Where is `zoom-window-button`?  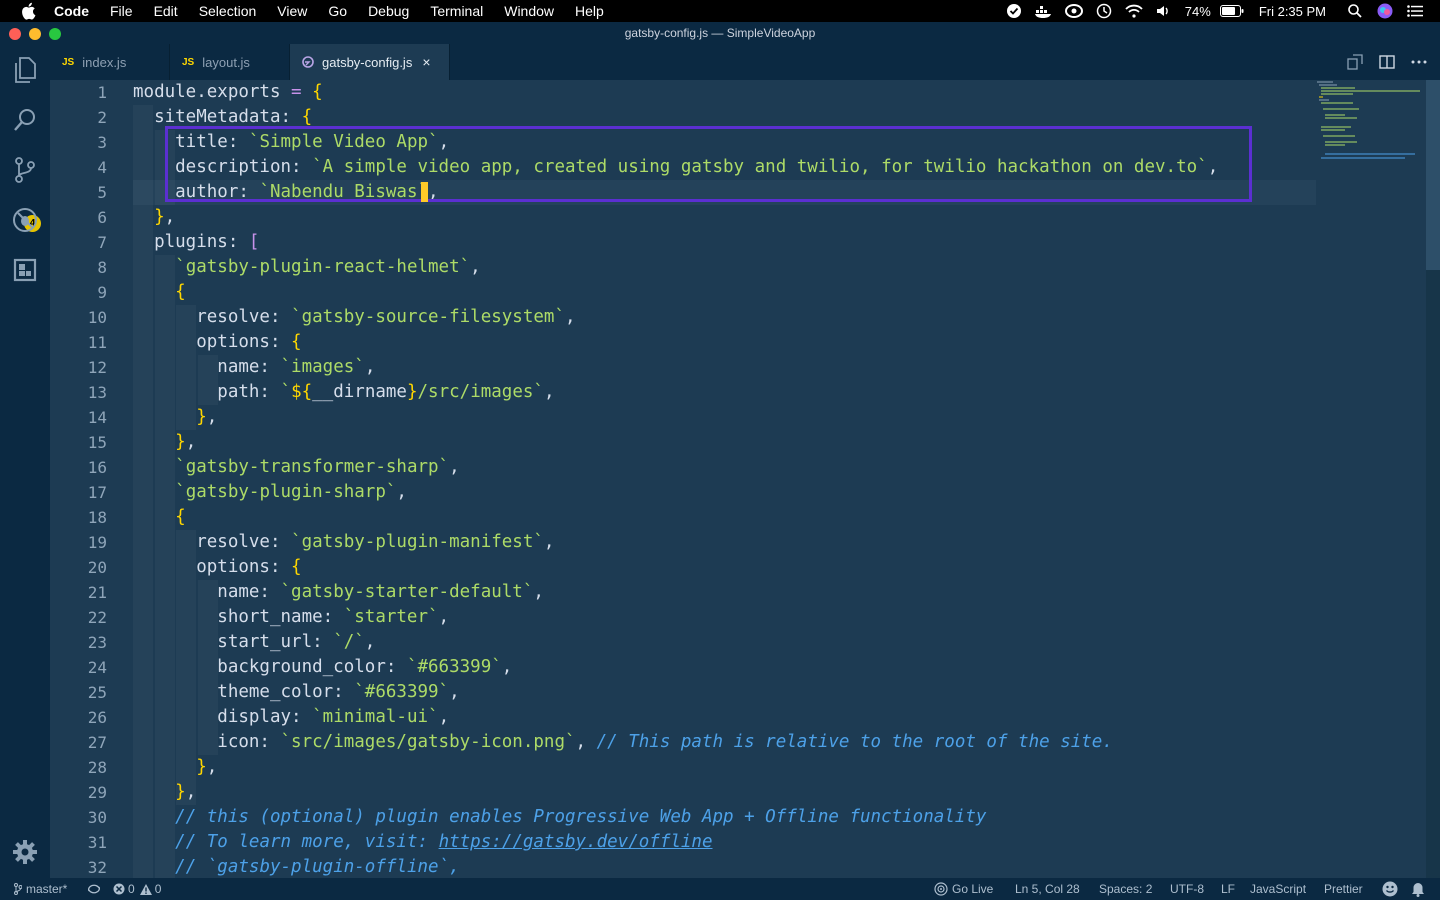
zoom-window-button is located at coordinates (55, 34).